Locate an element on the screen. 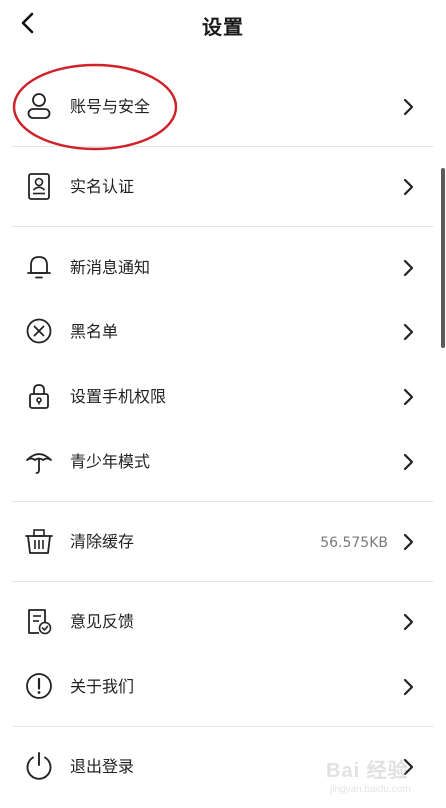  settings-item-label: 新消息通知 is located at coordinates (110, 267).